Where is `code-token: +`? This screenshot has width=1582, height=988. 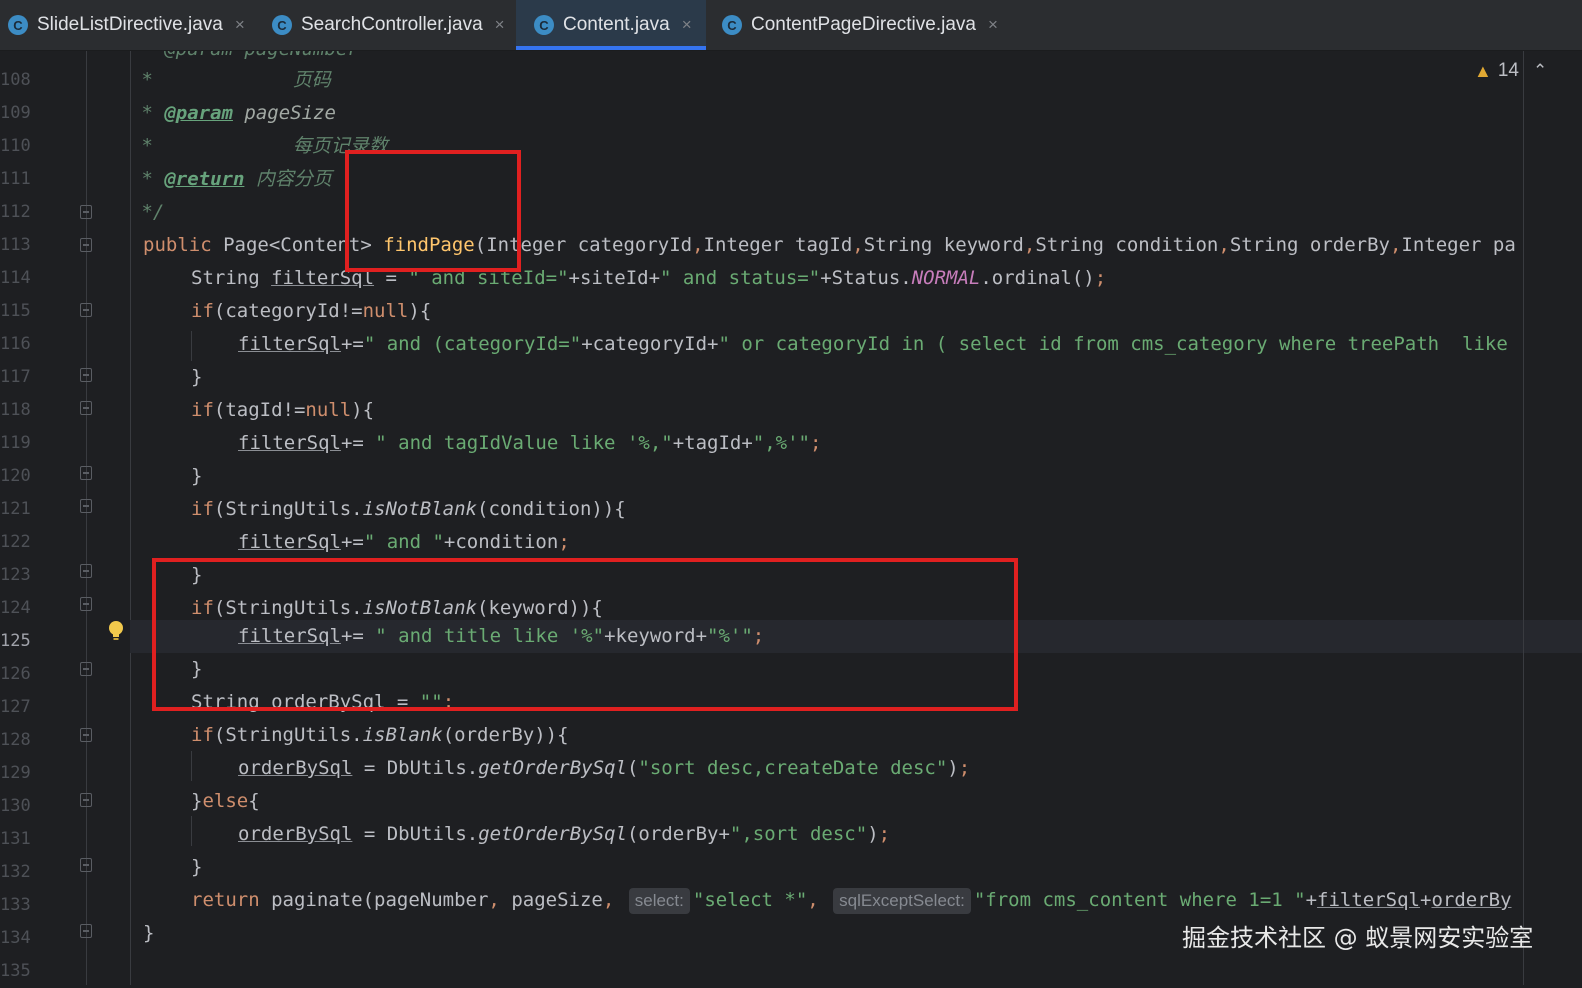 code-token: + is located at coordinates (1311, 900).